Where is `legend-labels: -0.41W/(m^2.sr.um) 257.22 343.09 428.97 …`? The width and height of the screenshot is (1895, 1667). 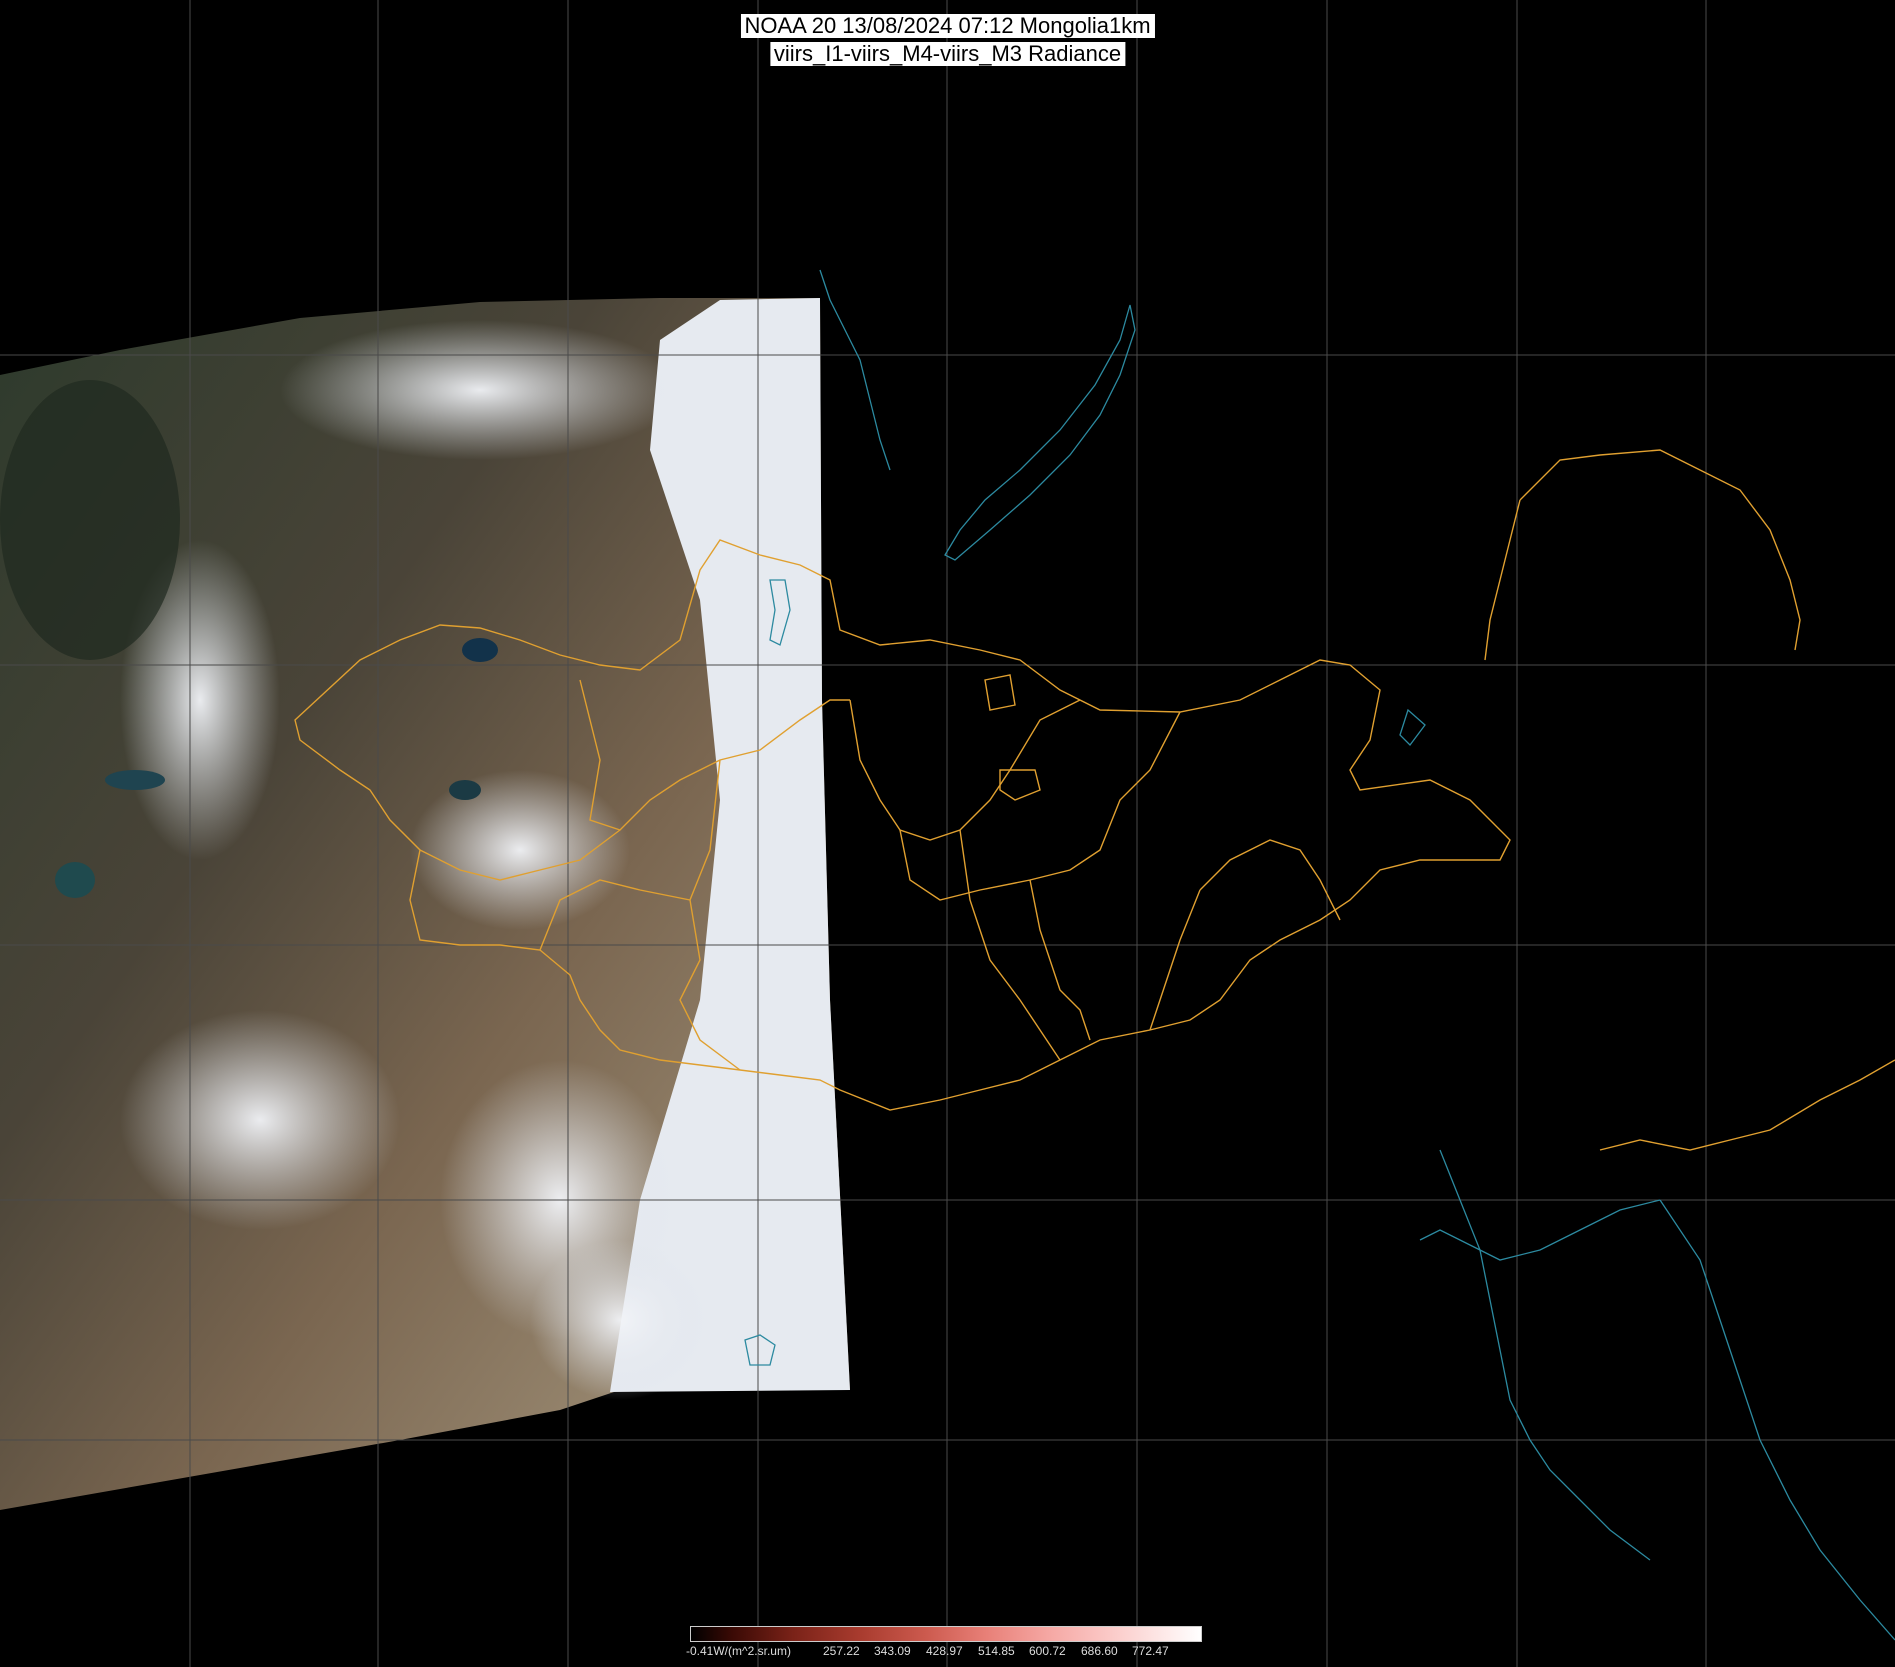 legend-labels: -0.41W/(m^2.sr.um) 257.22 343.09 428.97 … is located at coordinates (944, 1653).